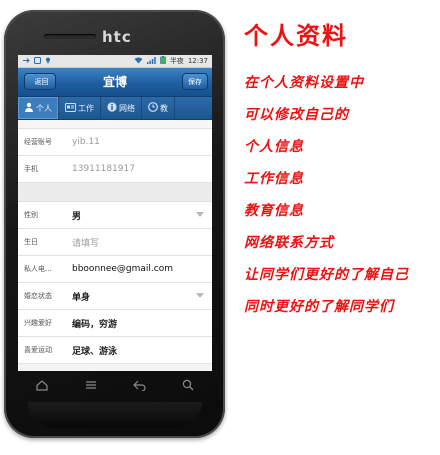 The image size is (440, 455). I want to click on info-icon, so click(112, 108).